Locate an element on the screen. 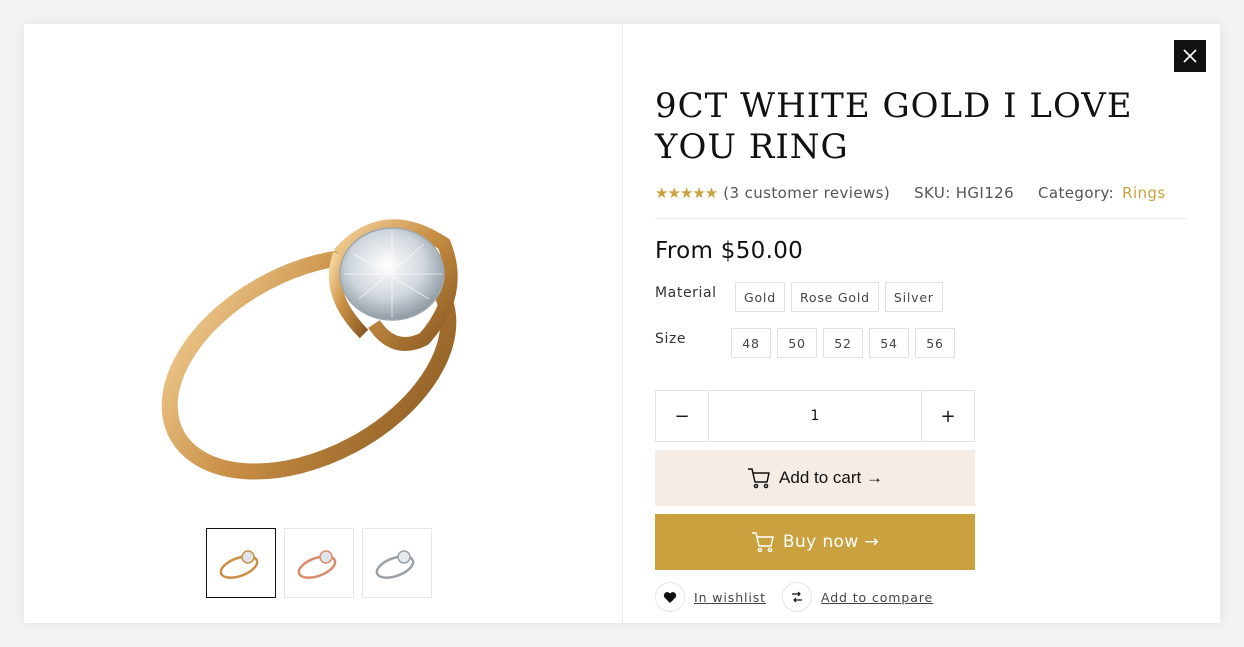  wishlist-icon-button is located at coordinates (670, 597).